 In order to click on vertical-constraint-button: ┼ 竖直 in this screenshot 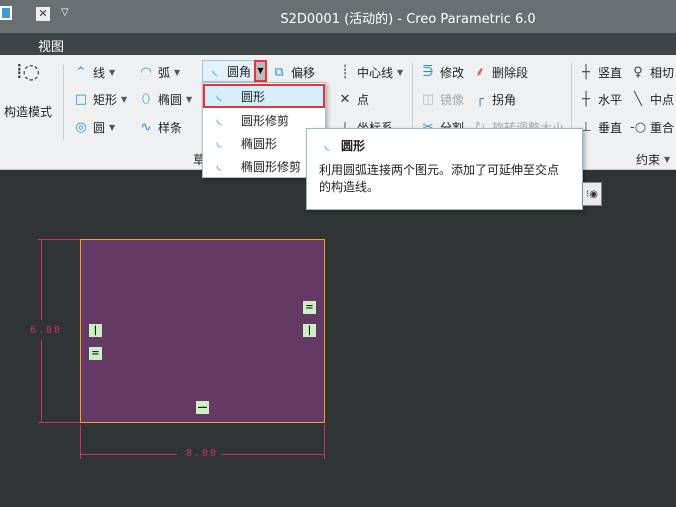, I will do `click(600, 72)`.